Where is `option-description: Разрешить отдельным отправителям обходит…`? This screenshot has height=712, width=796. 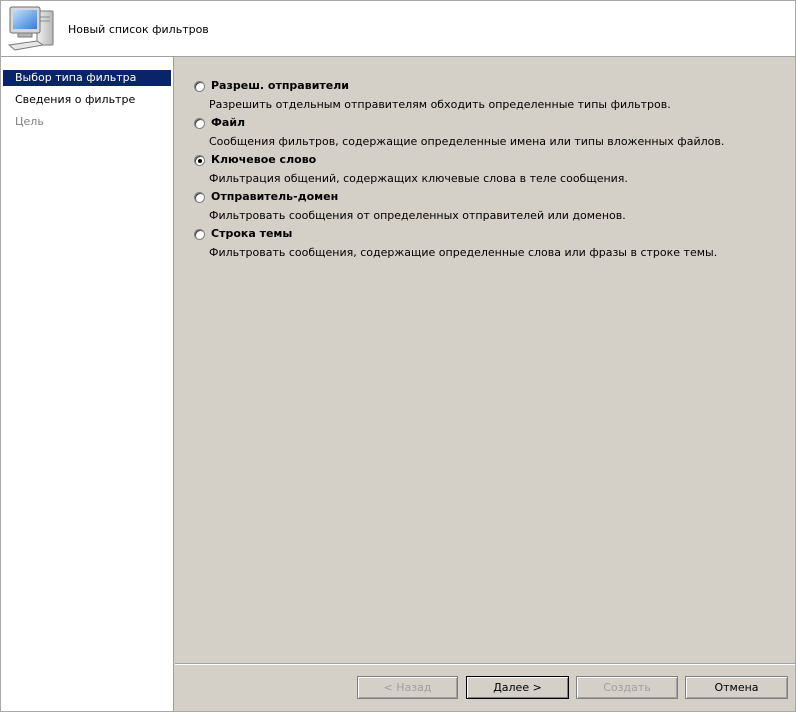
option-description: Разрешить отдельным отправителям обходит… is located at coordinates (440, 104).